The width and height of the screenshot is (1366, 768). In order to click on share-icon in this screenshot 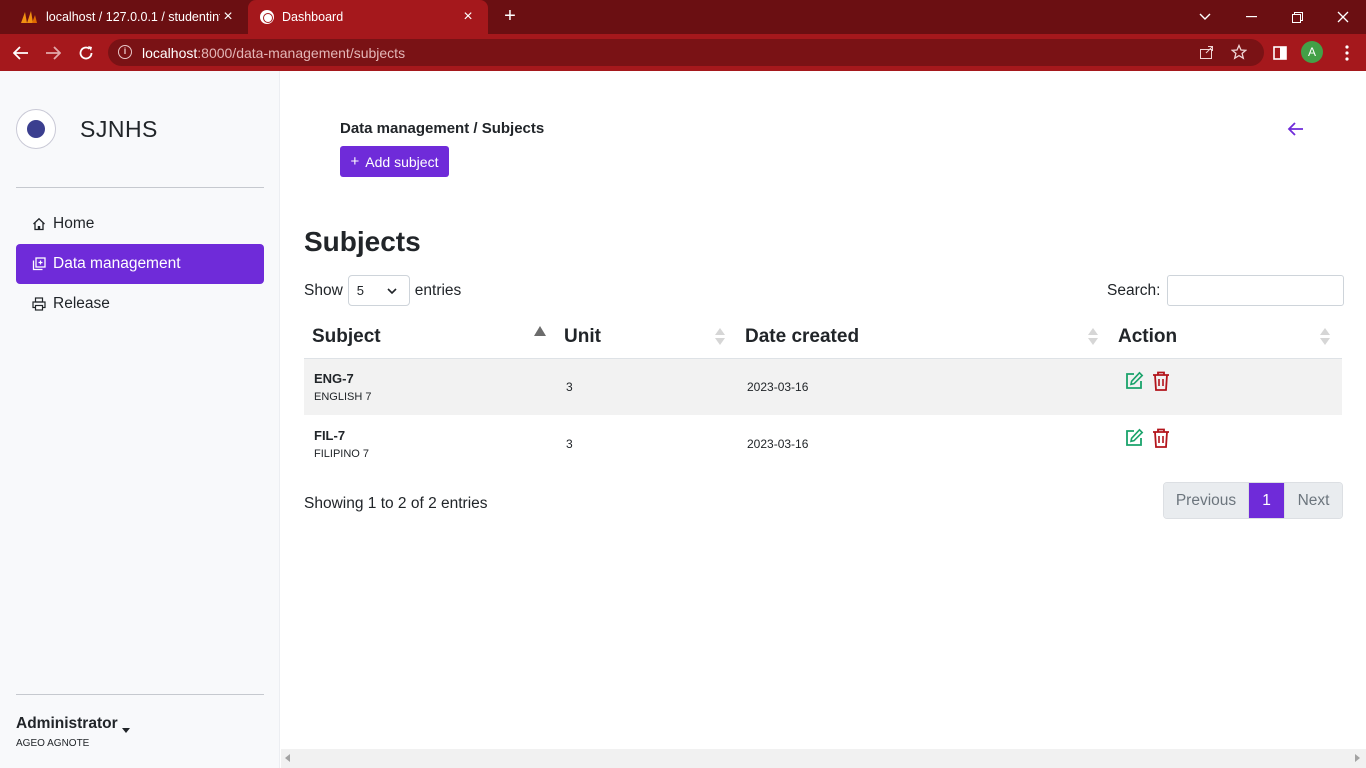, I will do `click(1207, 53)`.